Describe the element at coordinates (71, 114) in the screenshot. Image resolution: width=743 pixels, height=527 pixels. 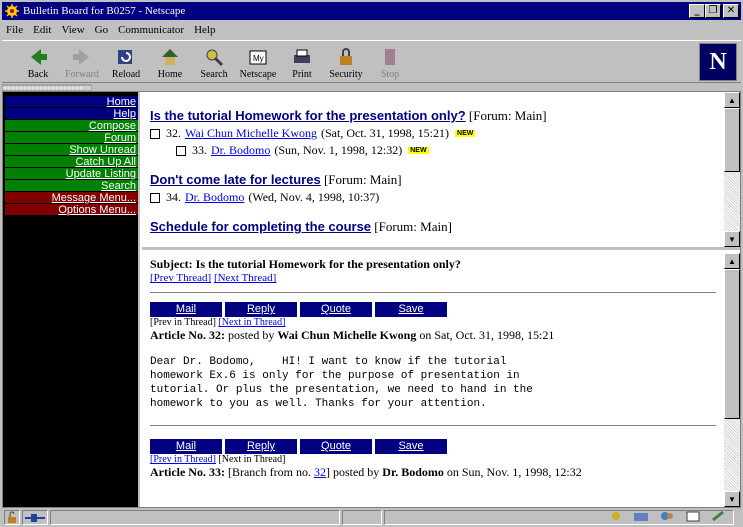
I see `nav-item-help: Help` at that location.